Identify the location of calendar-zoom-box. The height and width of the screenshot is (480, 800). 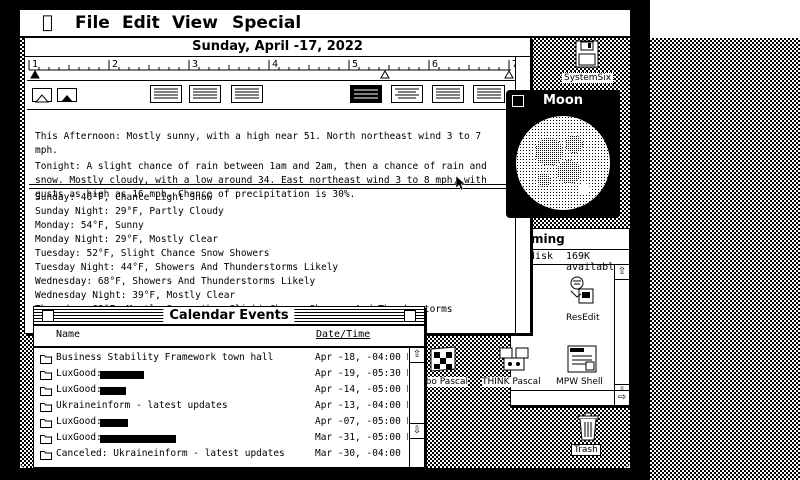
(410, 316).